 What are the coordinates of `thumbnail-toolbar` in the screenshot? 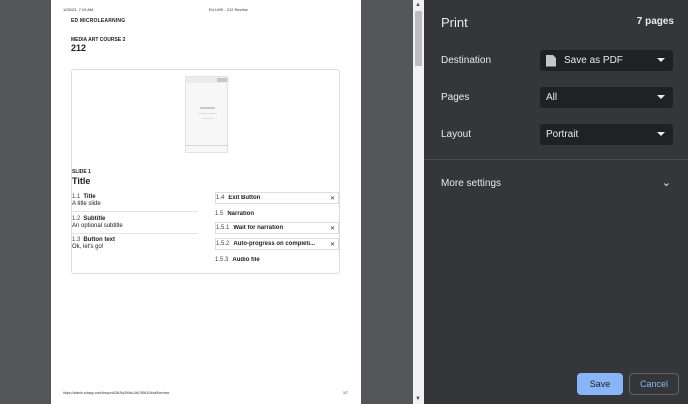 It's located at (207, 80).